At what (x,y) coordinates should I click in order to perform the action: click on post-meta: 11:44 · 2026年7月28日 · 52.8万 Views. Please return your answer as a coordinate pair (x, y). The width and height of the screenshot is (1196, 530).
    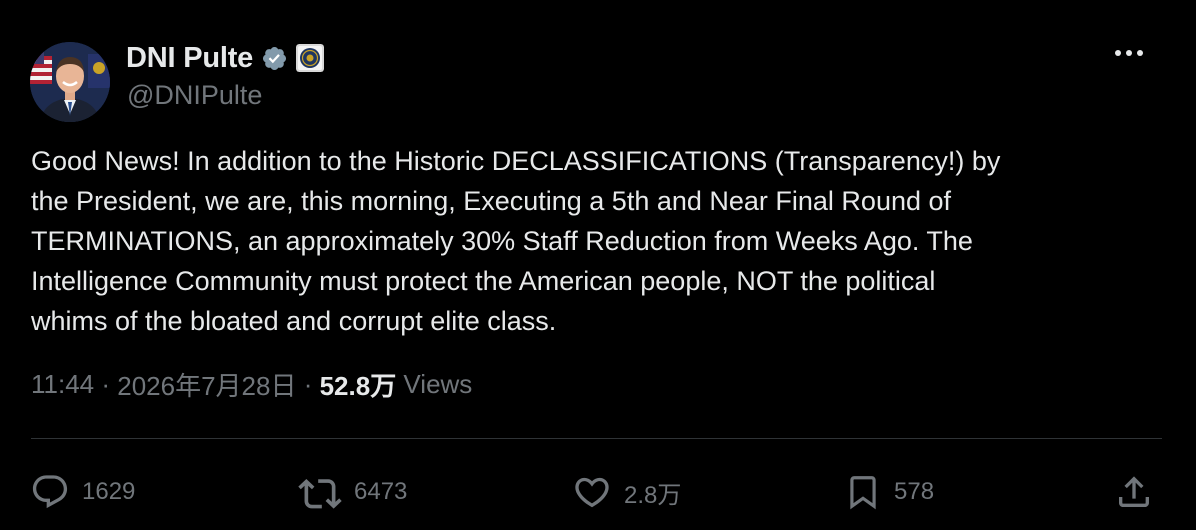
    Looking at the image, I should click on (251, 384).